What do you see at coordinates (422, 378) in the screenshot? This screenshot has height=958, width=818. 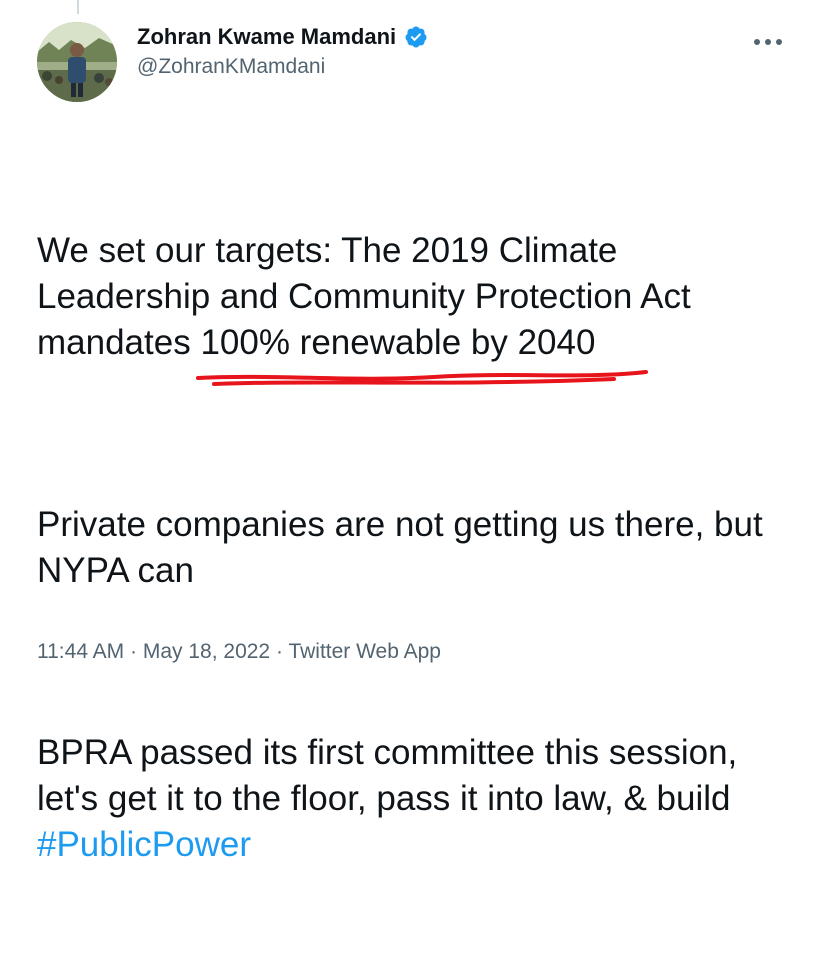 I see `red-underline-annotation` at bounding box center [422, 378].